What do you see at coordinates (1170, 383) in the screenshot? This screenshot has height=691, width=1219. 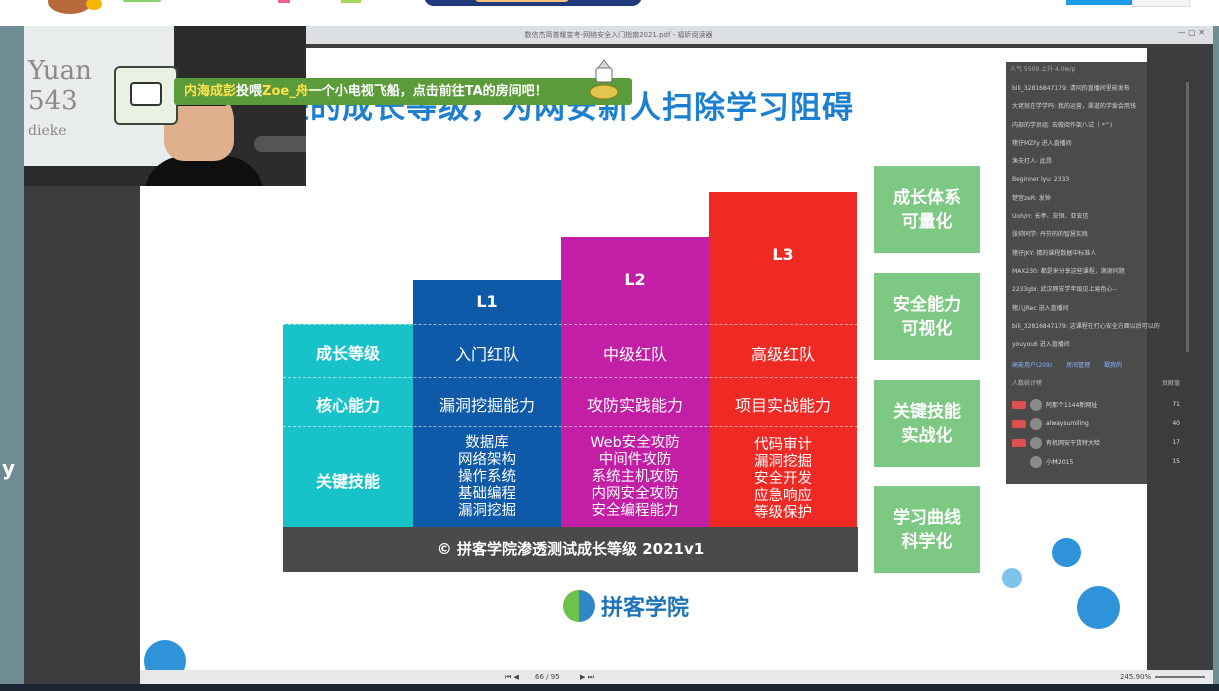 I see `rank-header-right: 贡献值` at bounding box center [1170, 383].